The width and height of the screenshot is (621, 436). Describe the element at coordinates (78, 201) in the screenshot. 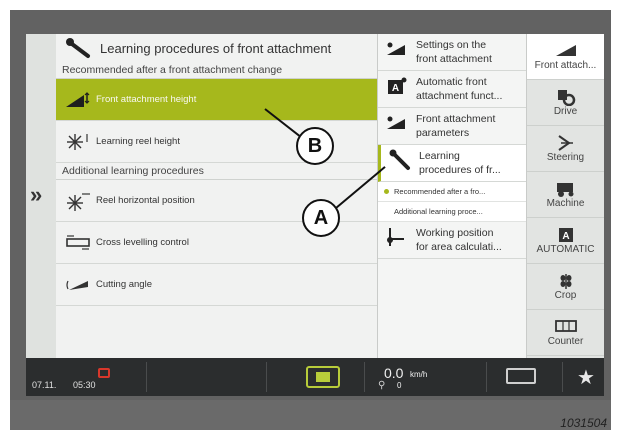

I see `reel-horizontal-icon` at that location.